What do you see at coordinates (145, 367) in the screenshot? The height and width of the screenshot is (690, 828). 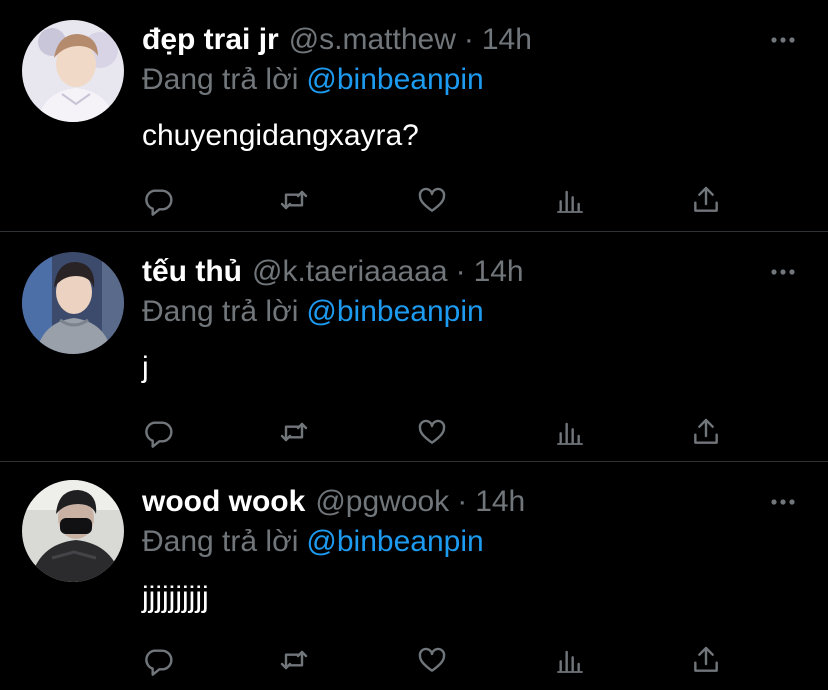 I see `tweet-text: j` at bounding box center [145, 367].